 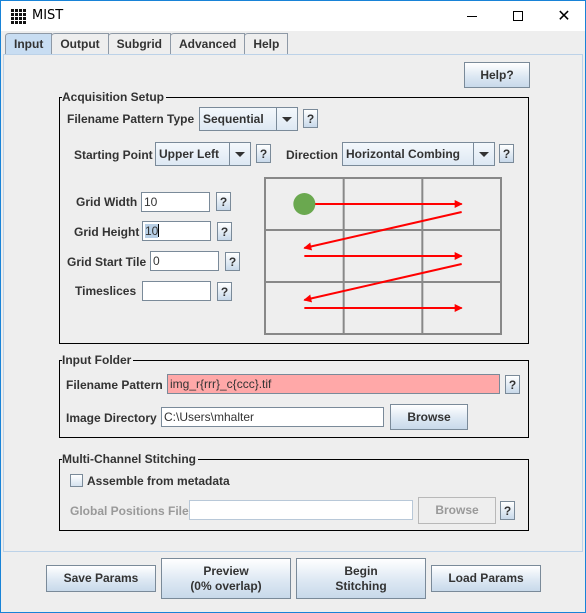 What do you see at coordinates (272, 417) in the screenshot?
I see `image-directory-input: C:\Users\mhalter` at bounding box center [272, 417].